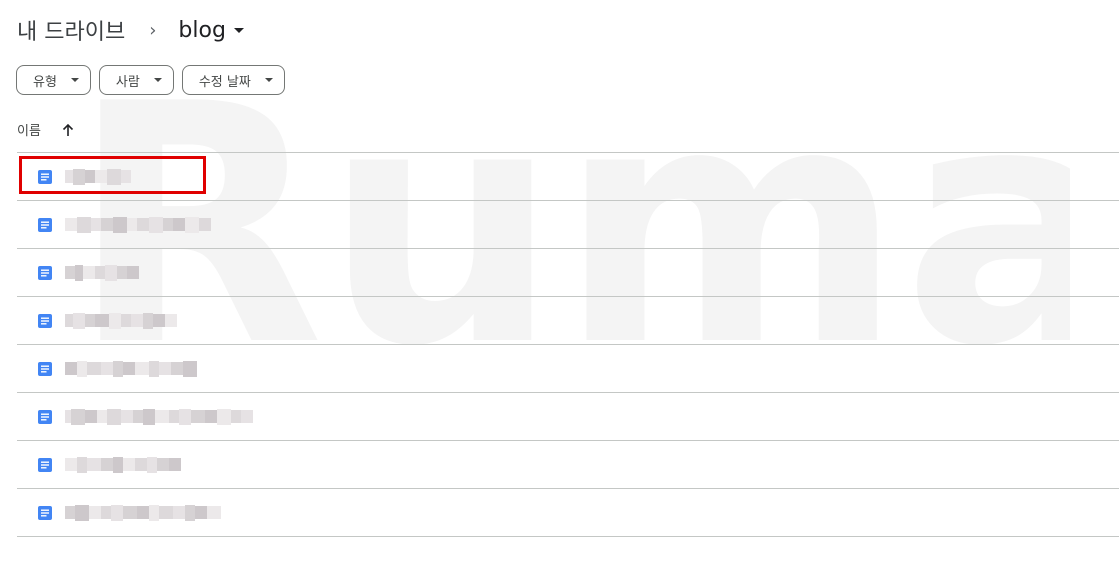  Describe the element at coordinates (29, 131) in the screenshot. I see `column-label: 이름` at that location.